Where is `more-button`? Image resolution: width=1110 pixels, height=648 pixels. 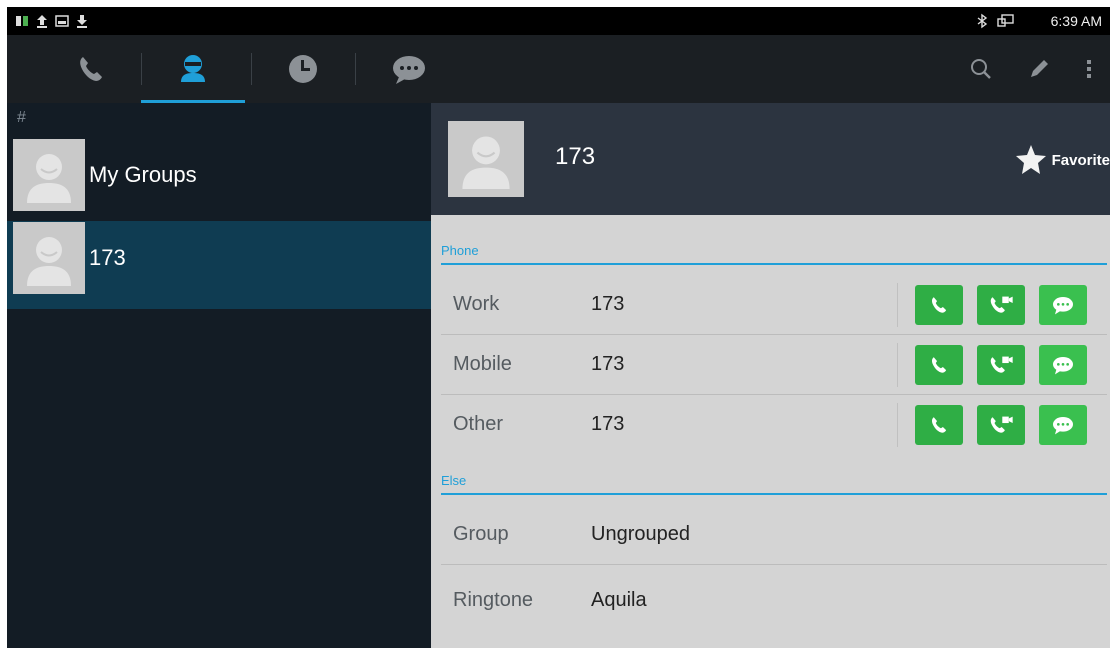 more-button is located at coordinates (1089, 69).